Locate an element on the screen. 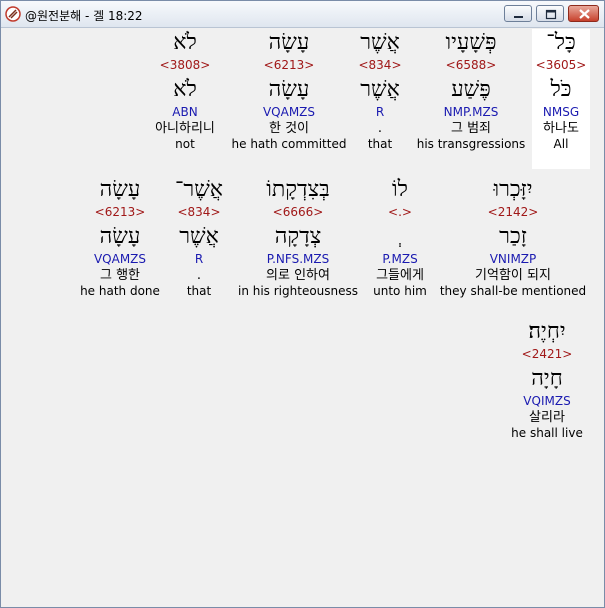  english-gloss: in his righteousness is located at coordinates (298, 291).